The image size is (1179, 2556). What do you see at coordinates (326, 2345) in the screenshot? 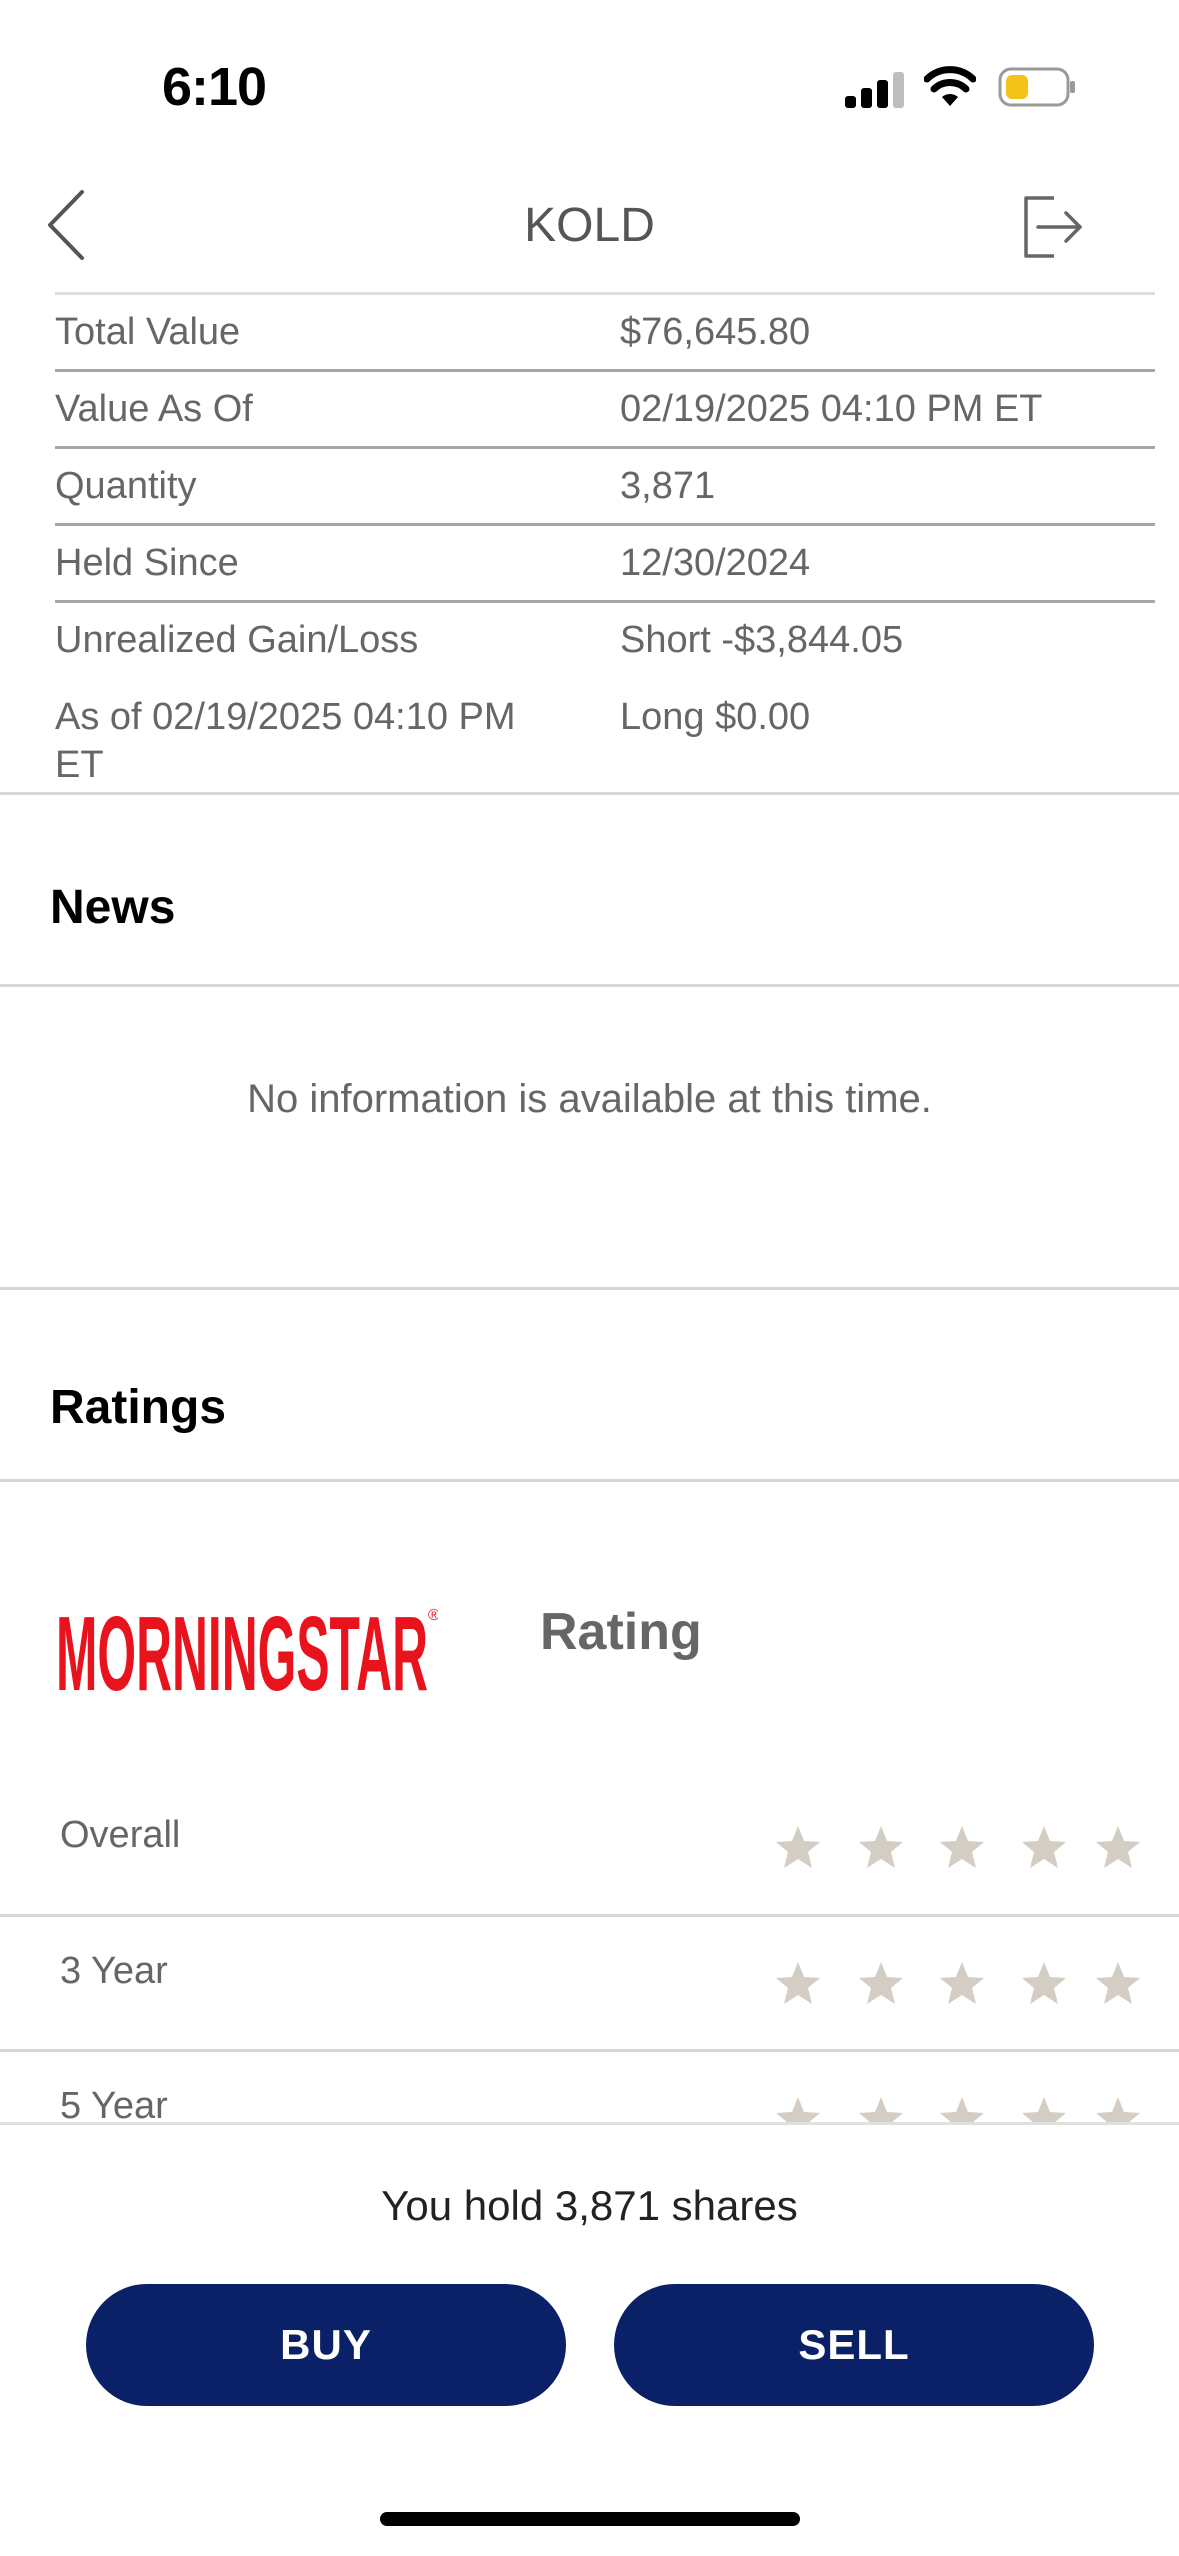
I see `buy-button: BUY` at bounding box center [326, 2345].